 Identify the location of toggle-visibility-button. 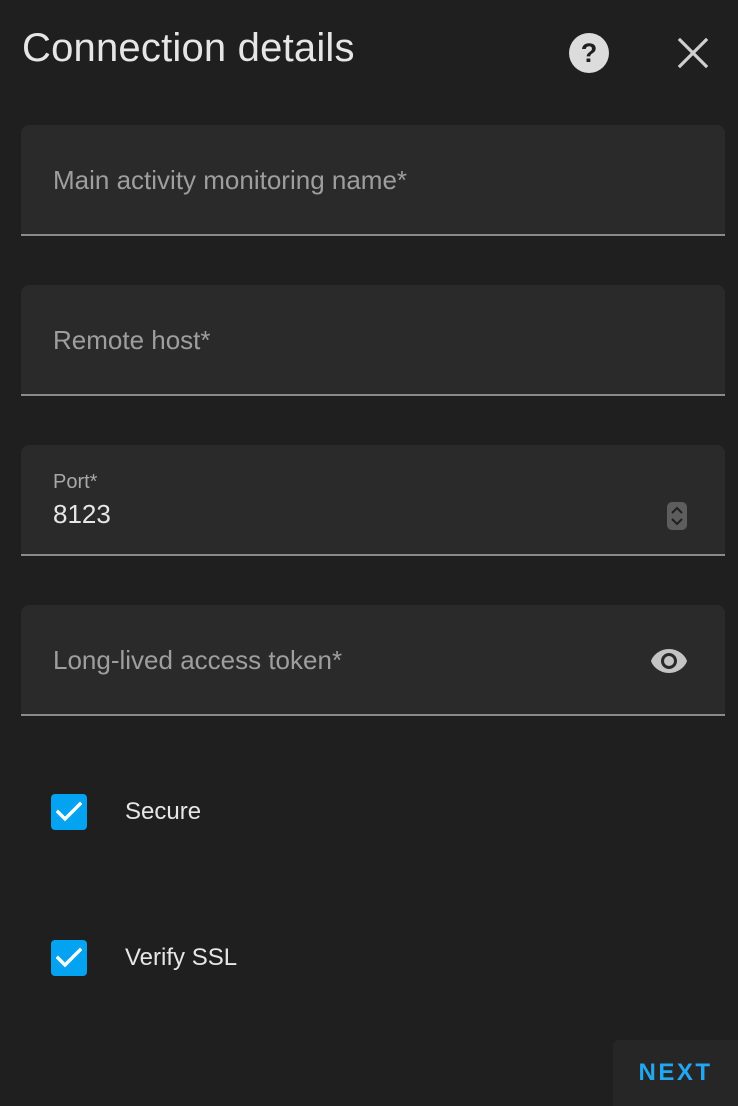
(669, 661).